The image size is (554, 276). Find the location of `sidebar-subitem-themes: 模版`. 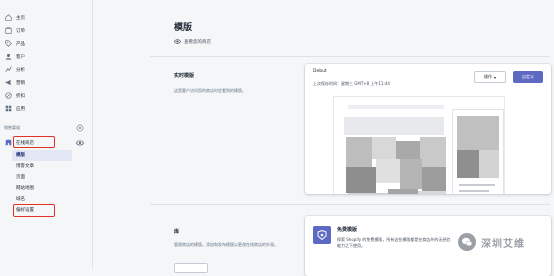

sidebar-subitem-themes: 模版 is located at coordinates (20, 155).